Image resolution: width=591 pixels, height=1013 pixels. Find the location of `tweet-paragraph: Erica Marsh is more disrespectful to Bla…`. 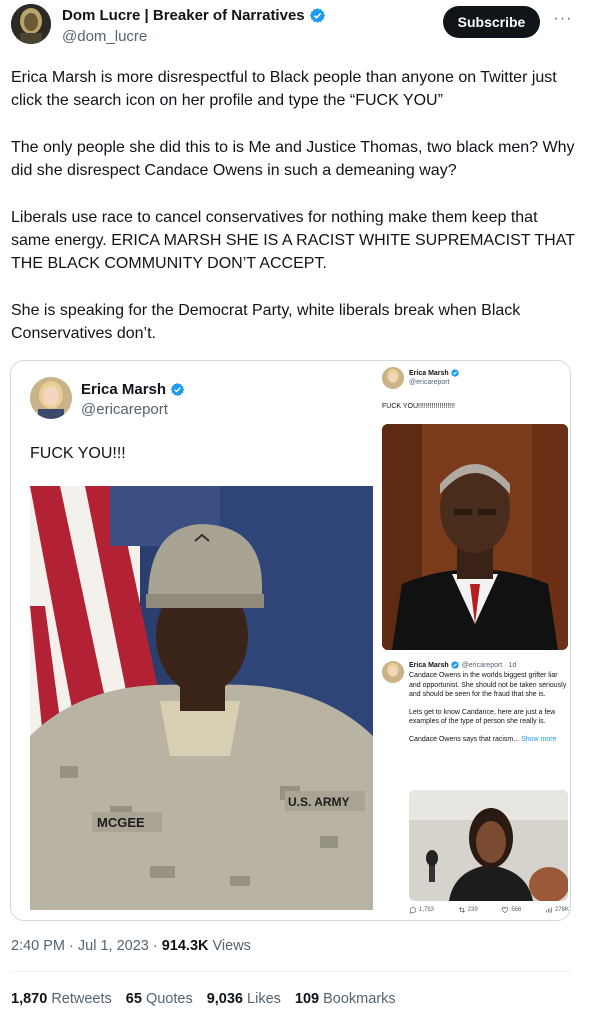

tweet-paragraph: Erica Marsh is more disrespectful to Bla… is located at coordinates (284, 89).